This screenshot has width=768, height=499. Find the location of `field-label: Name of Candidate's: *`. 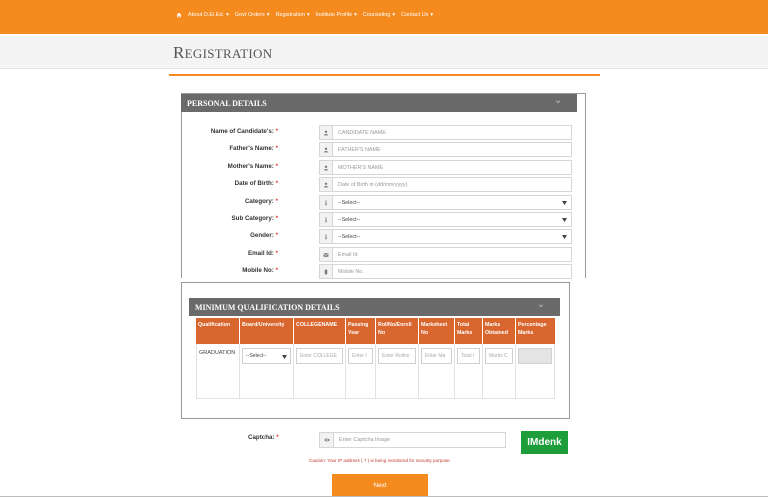

field-label: Name of Candidate's: * is located at coordinates (244, 131).